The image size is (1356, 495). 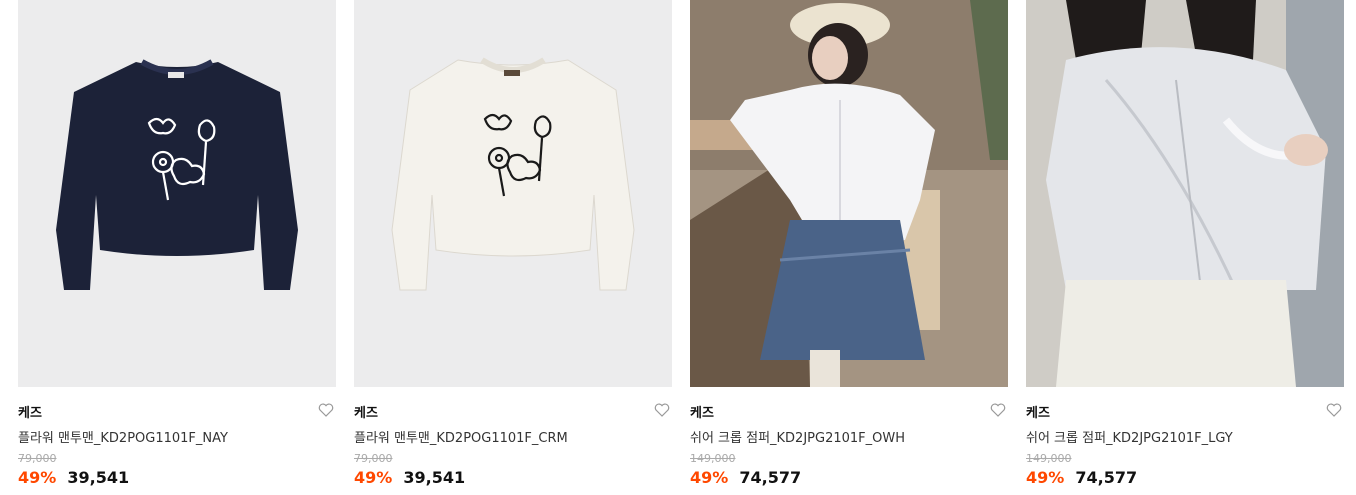 I want to click on product-name: 쉬어 크롭 점퍼_KD2JPG2101F_LGY, so click(x=1129, y=436).